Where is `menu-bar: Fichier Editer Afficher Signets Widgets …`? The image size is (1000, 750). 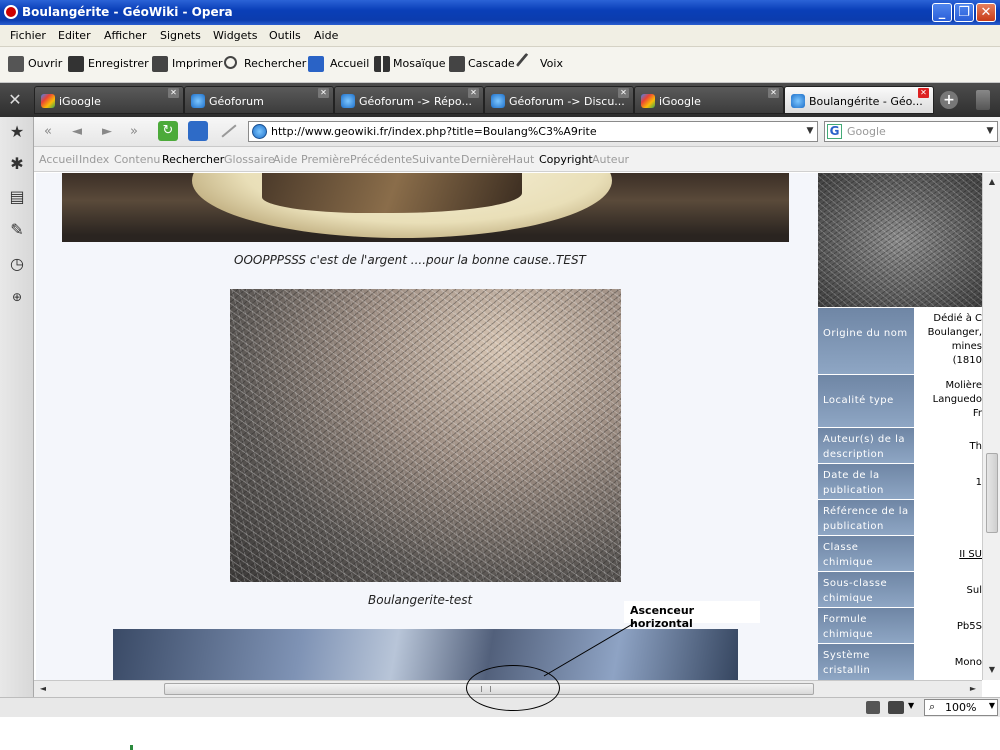 menu-bar: Fichier Editer Afficher Signets Widgets … is located at coordinates (500, 36).